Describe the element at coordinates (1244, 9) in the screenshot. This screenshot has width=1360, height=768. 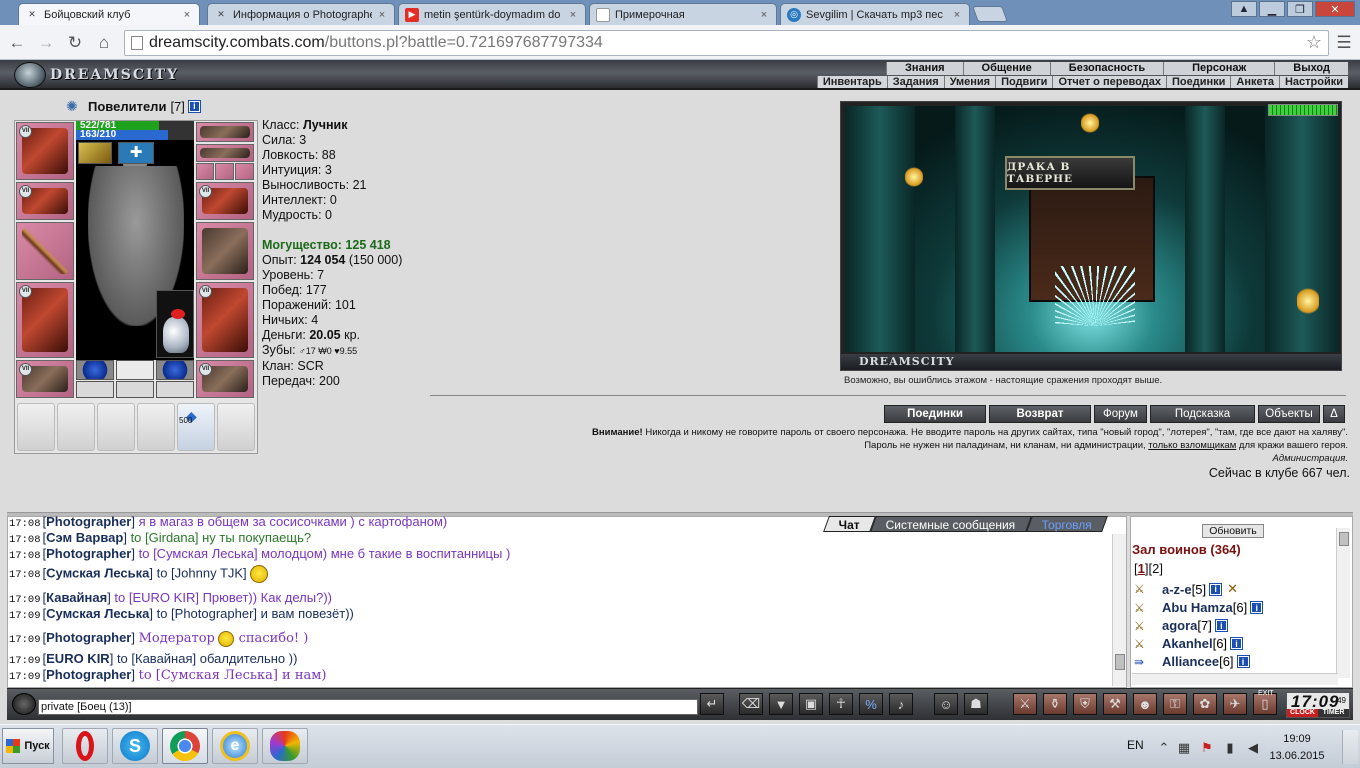
I see `user-icon: ▲` at that location.